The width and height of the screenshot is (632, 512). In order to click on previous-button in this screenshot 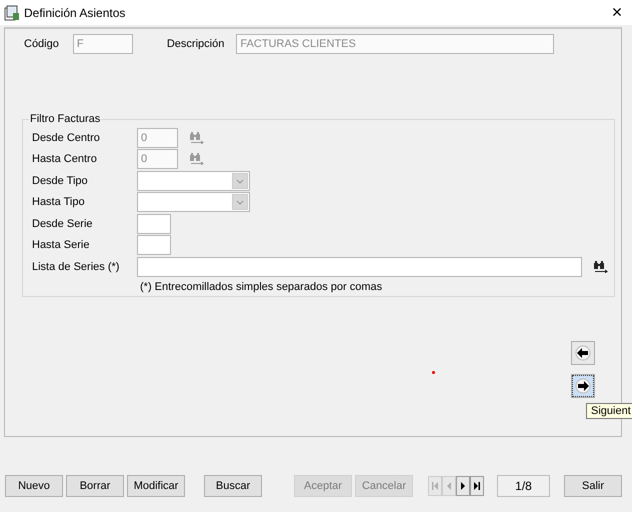, I will do `click(583, 353)`.